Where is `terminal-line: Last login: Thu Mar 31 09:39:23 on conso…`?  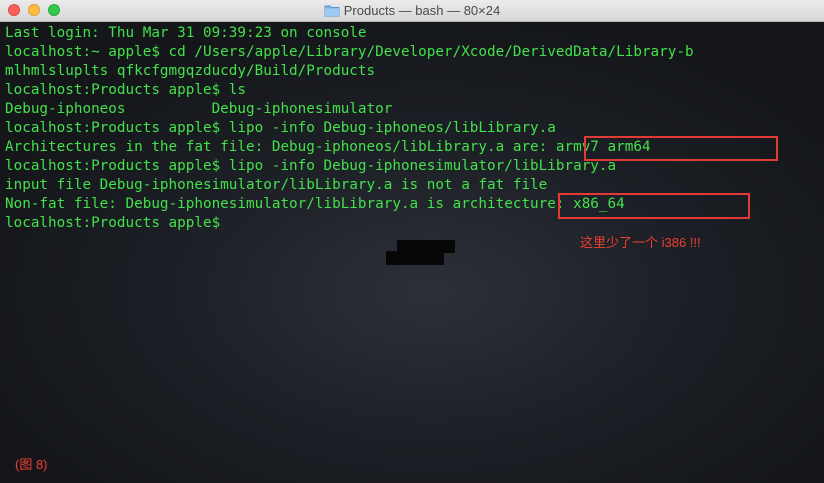 terminal-line: Last login: Thu Mar 31 09:39:23 on conso… is located at coordinates (186, 33).